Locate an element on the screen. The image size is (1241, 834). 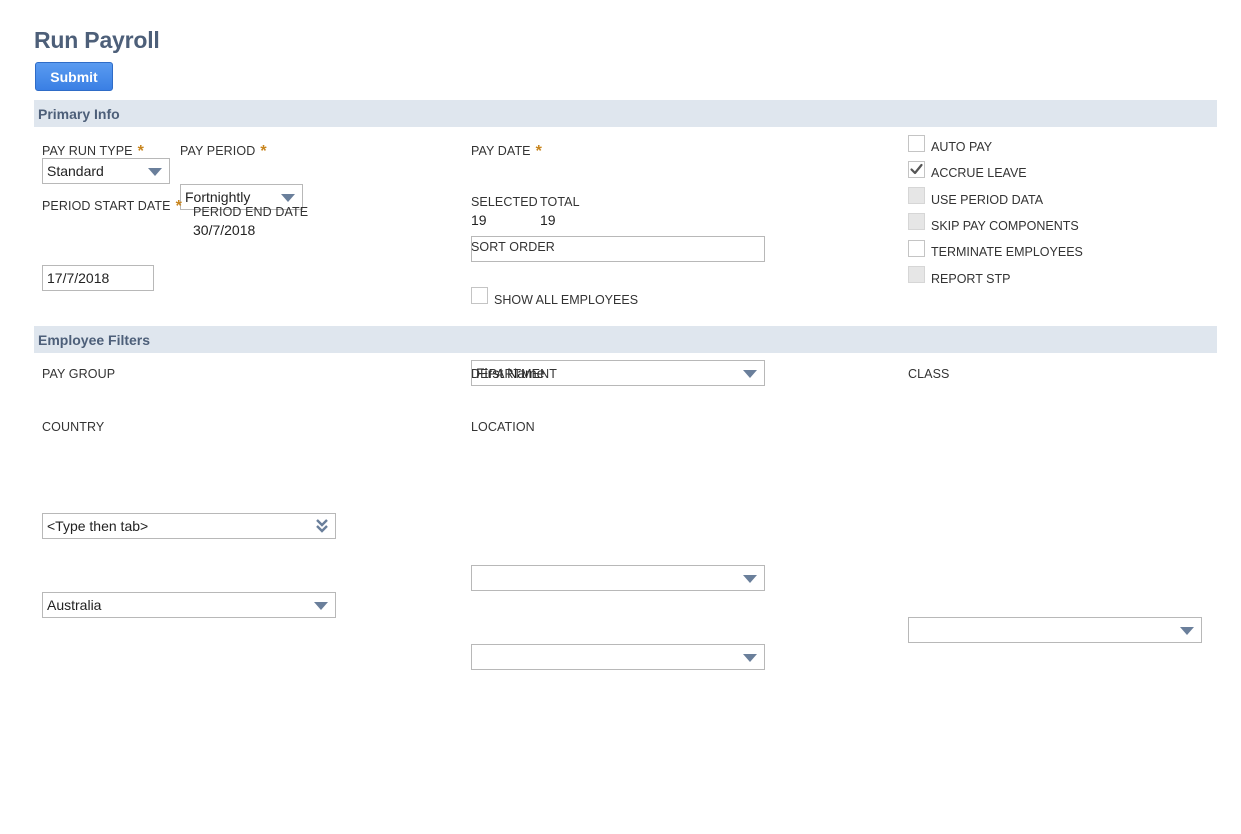
period-end-date-label: PERIOD END DATE is located at coordinates (251, 212).